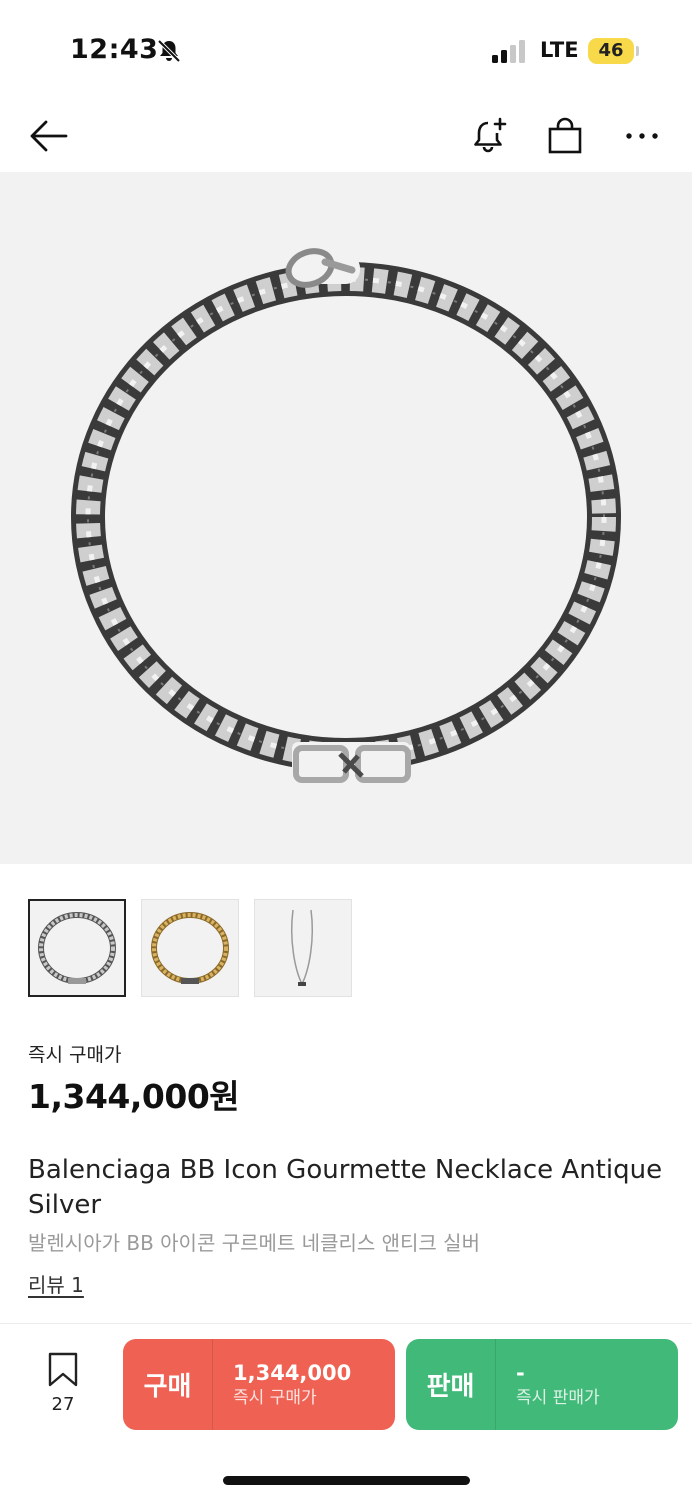 The width and height of the screenshot is (692, 1500). I want to click on thumbnail-long-chain, so click(303, 948).